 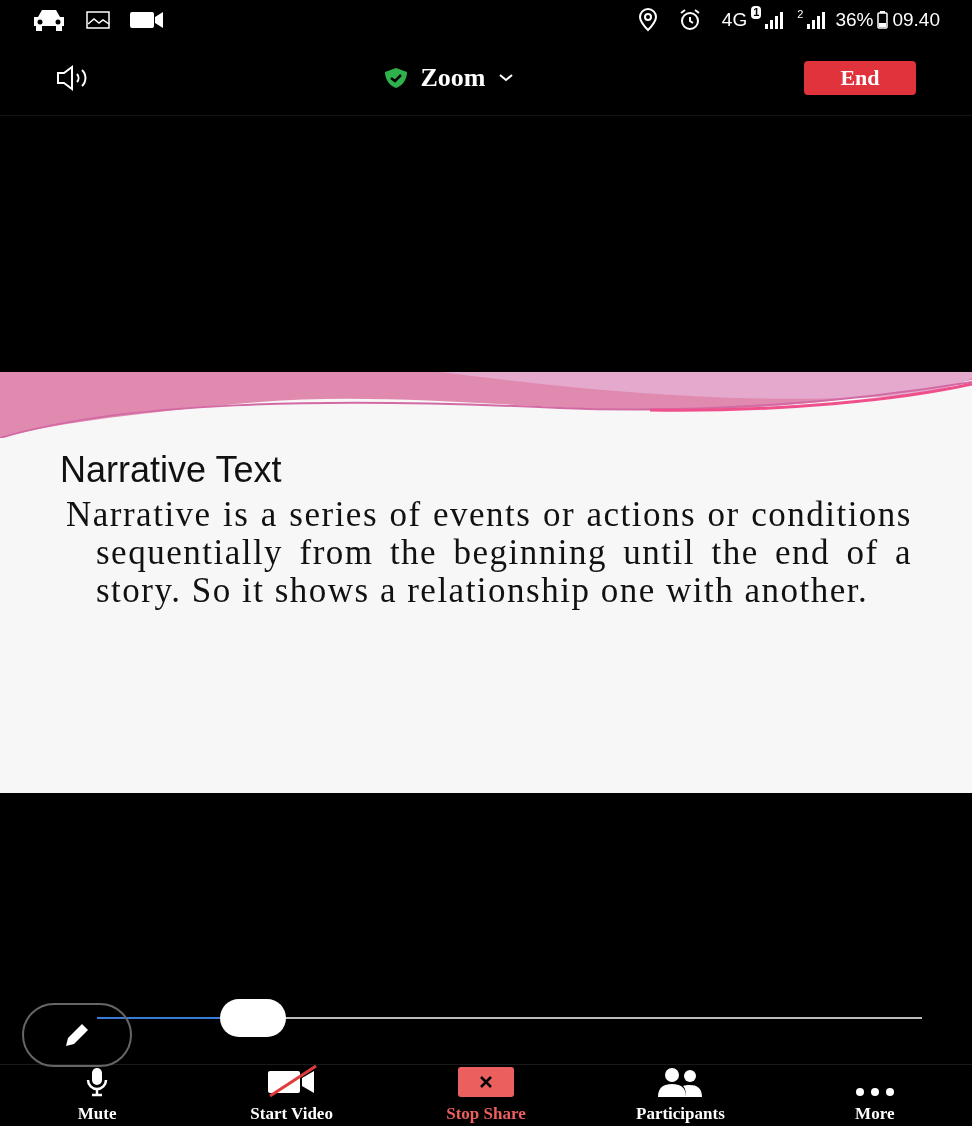 I want to click on sim-number: 2, so click(x=800, y=14).